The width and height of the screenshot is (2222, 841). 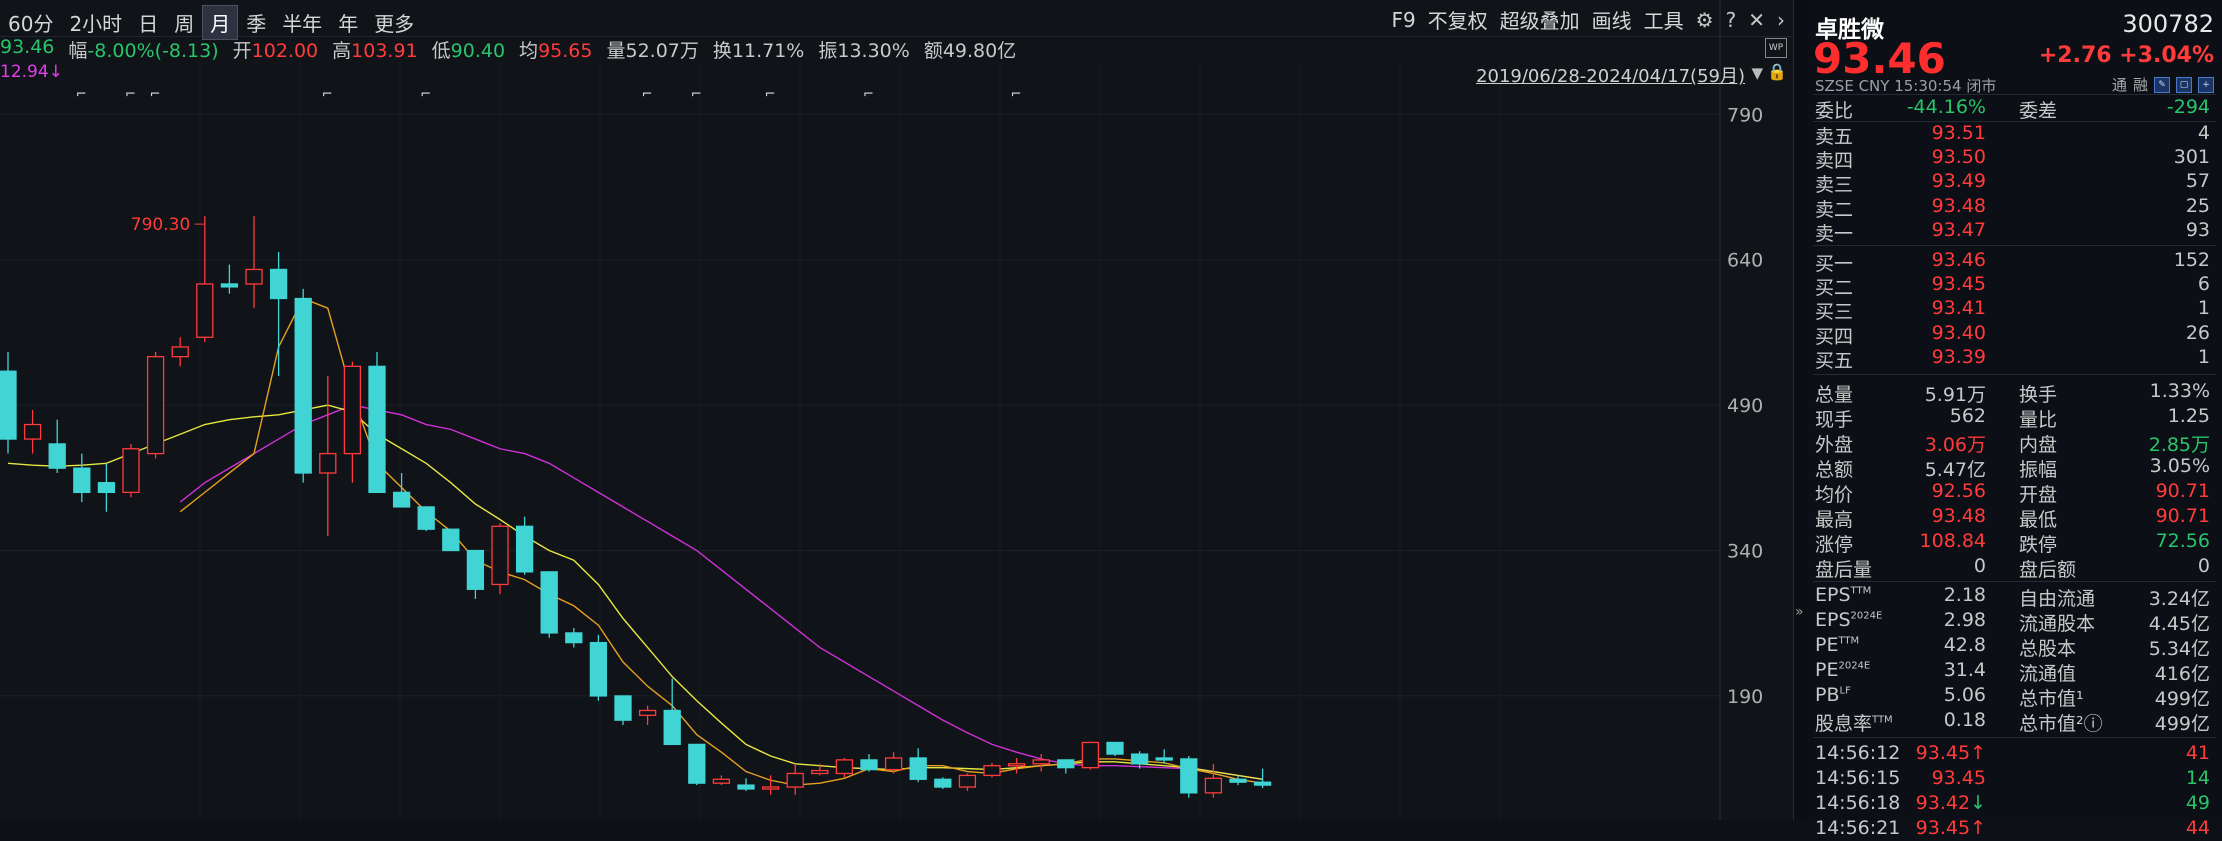 I want to click on subtool-1: 融, so click(x=2140, y=84).